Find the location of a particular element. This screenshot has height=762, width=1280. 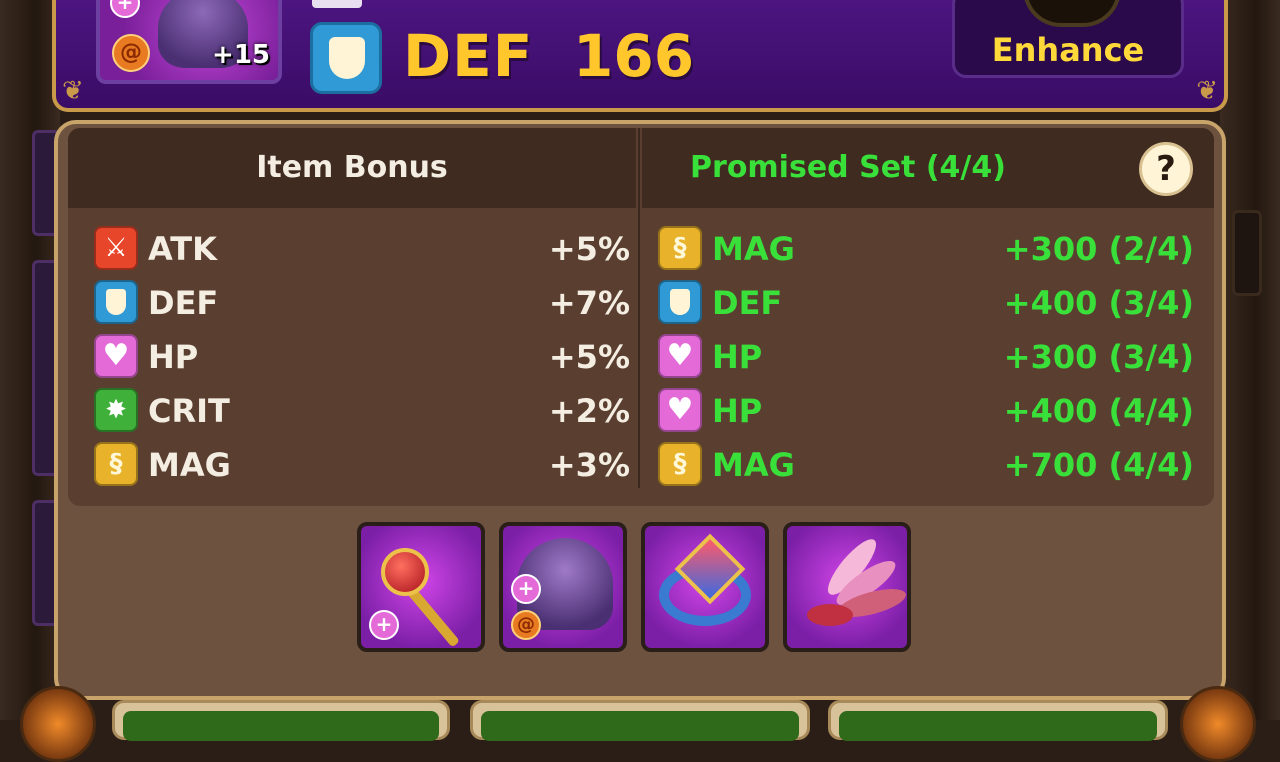

set-bonus-row: MAG +700 (4/4) is located at coordinates (926, 465).